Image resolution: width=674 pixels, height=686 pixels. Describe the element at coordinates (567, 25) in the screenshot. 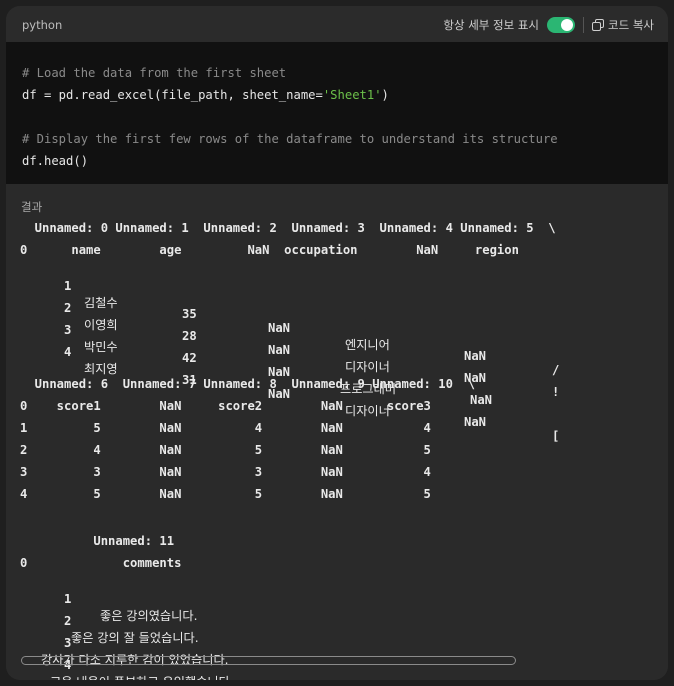

I see `toggle-knob` at that location.